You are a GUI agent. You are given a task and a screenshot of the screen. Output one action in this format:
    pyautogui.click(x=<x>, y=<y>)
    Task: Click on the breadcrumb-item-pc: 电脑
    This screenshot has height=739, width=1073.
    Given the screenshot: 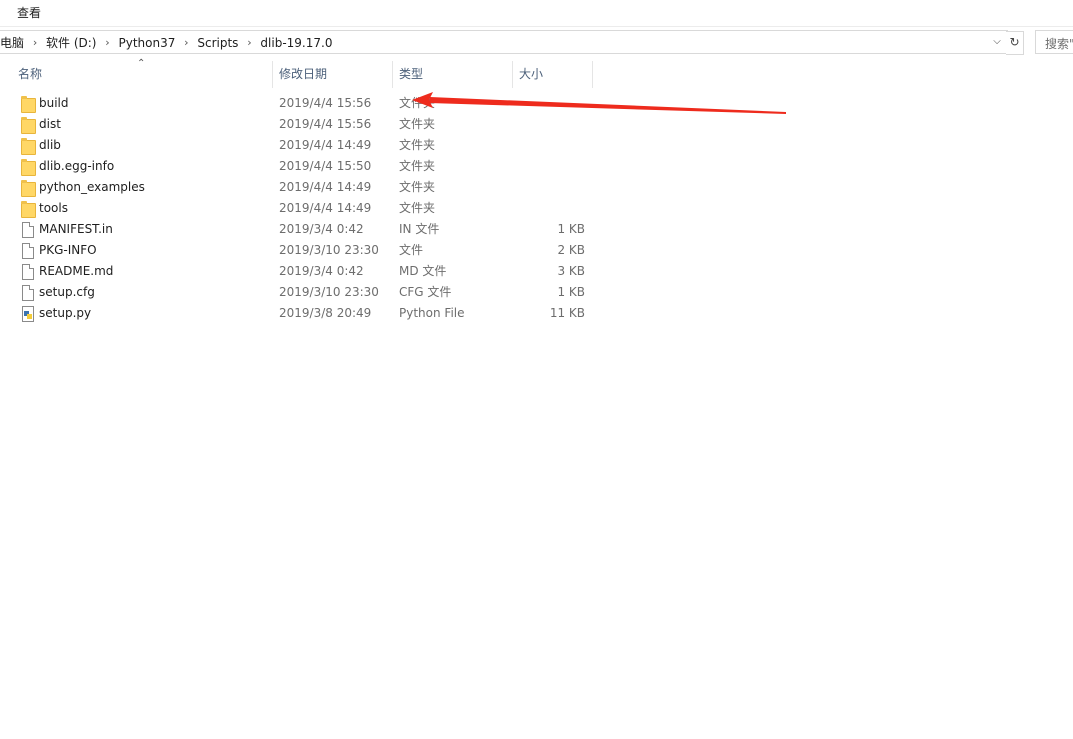 What is the action you would take?
    pyautogui.click(x=14, y=42)
    